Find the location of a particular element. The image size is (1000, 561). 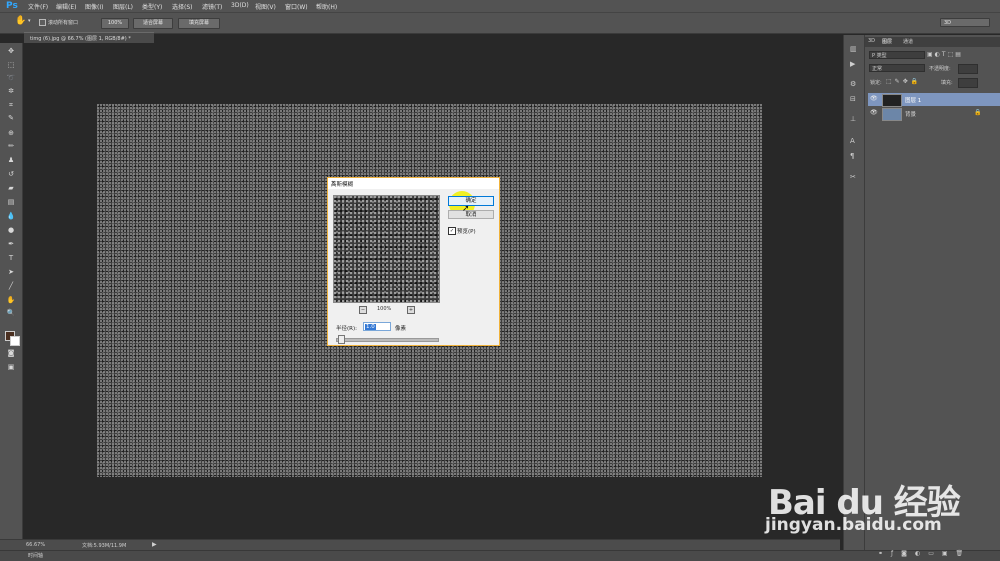

menu-image: 图像(I) is located at coordinates (94, 6).